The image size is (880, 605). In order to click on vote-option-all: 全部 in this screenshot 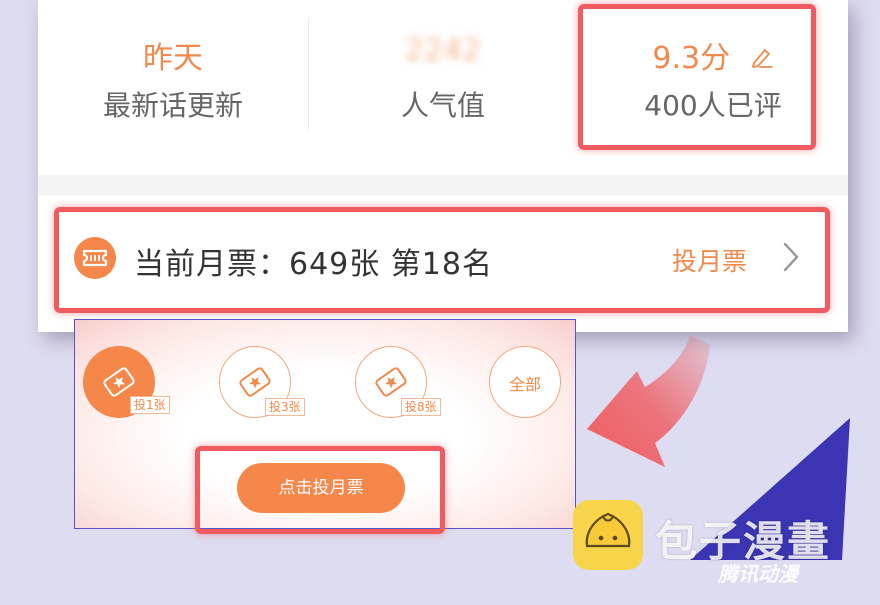, I will do `click(525, 382)`.